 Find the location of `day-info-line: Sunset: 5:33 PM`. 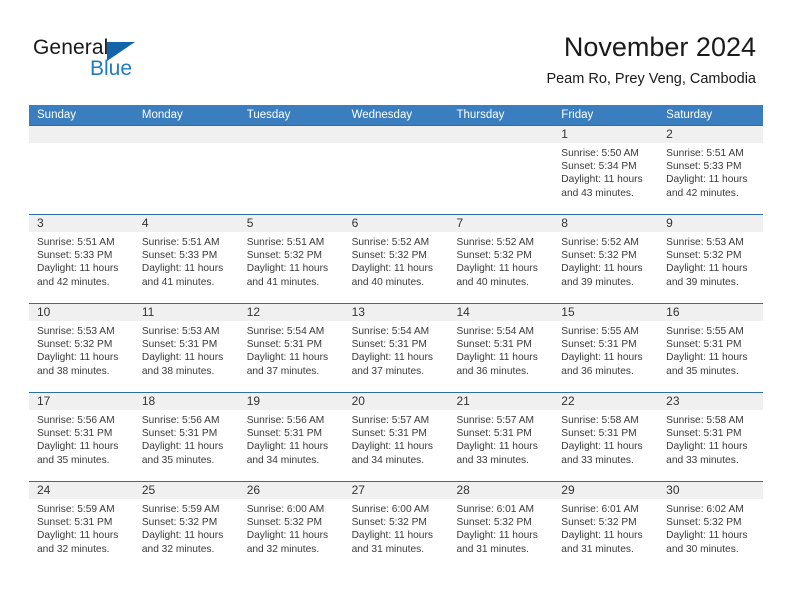

day-info-line: Sunset: 5:33 PM is located at coordinates (75, 256).